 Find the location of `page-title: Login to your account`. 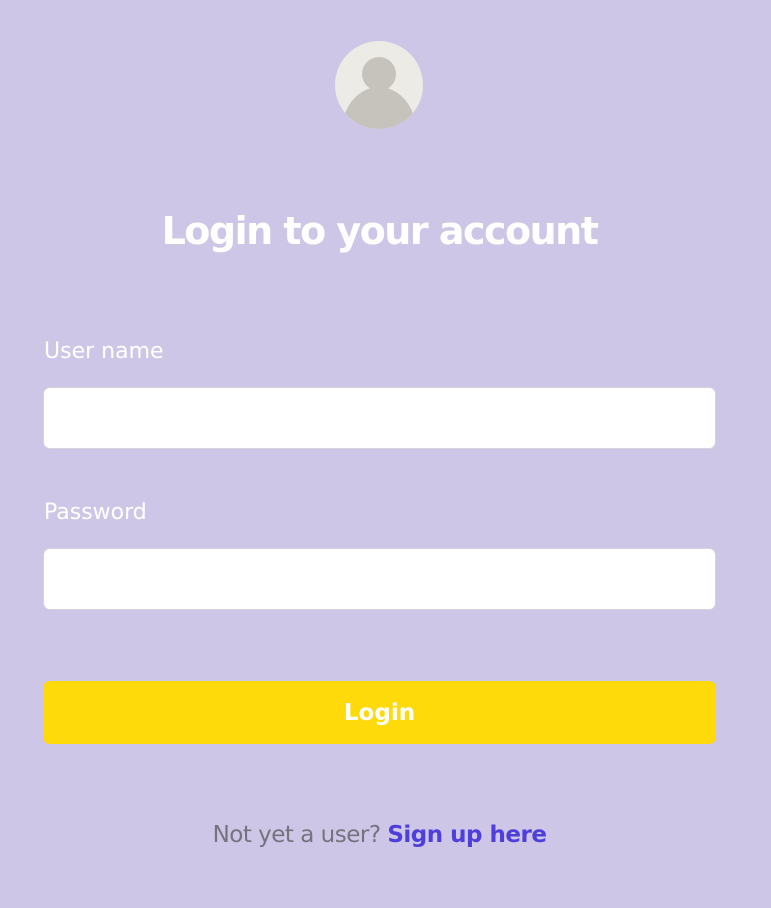

page-title: Login to your account is located at coordinates (380, 231).